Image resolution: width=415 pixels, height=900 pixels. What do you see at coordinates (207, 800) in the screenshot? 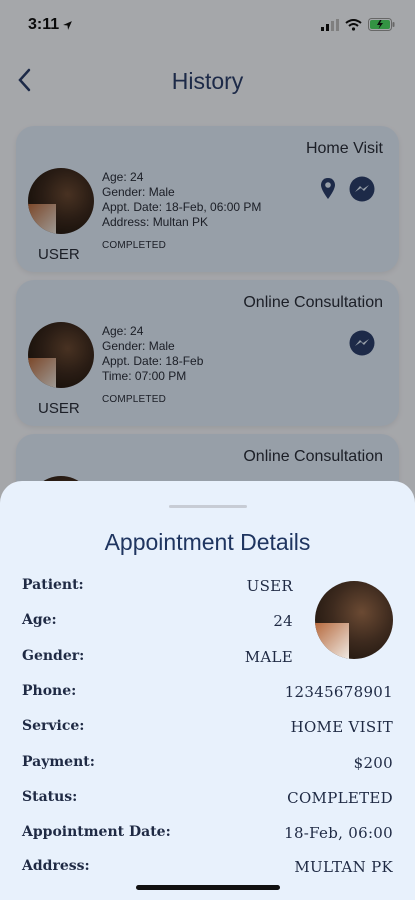
I see `detail-row-status: Status: COMPLETED` at bounding box center [207, 800].